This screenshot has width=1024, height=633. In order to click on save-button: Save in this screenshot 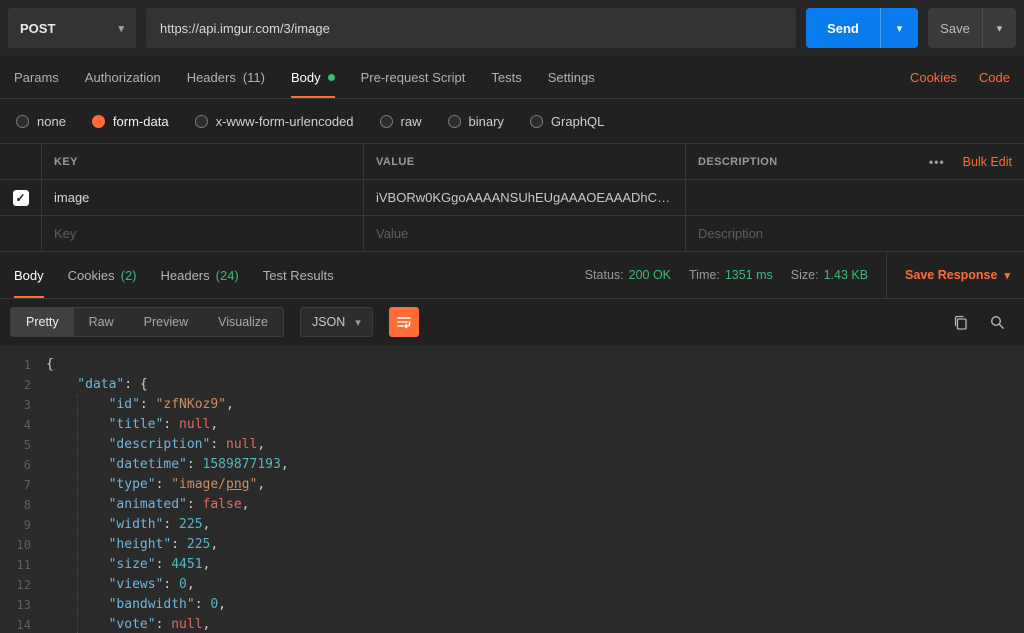, I will do `click(955, 28)`.